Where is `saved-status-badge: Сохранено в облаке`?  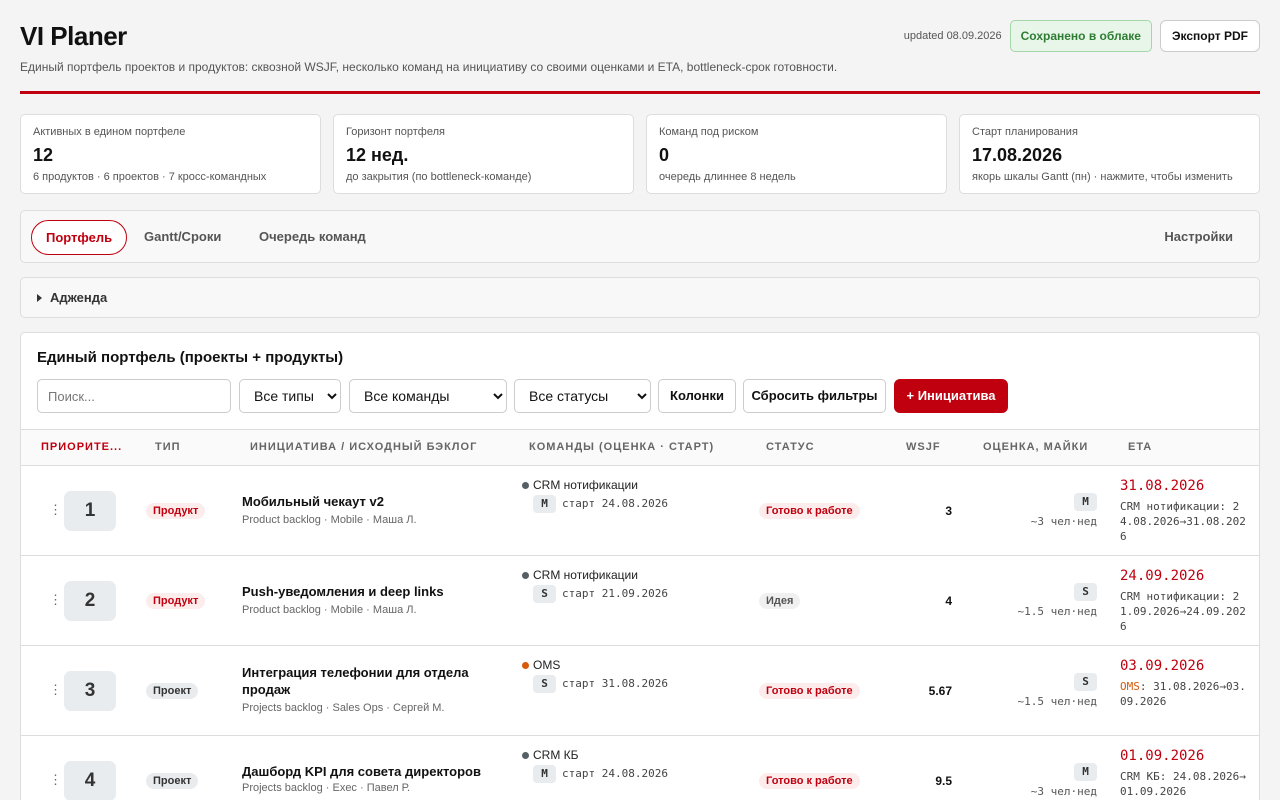 saved-status-badge: Сохранено в облаке is located at coordinates (1080, 36).